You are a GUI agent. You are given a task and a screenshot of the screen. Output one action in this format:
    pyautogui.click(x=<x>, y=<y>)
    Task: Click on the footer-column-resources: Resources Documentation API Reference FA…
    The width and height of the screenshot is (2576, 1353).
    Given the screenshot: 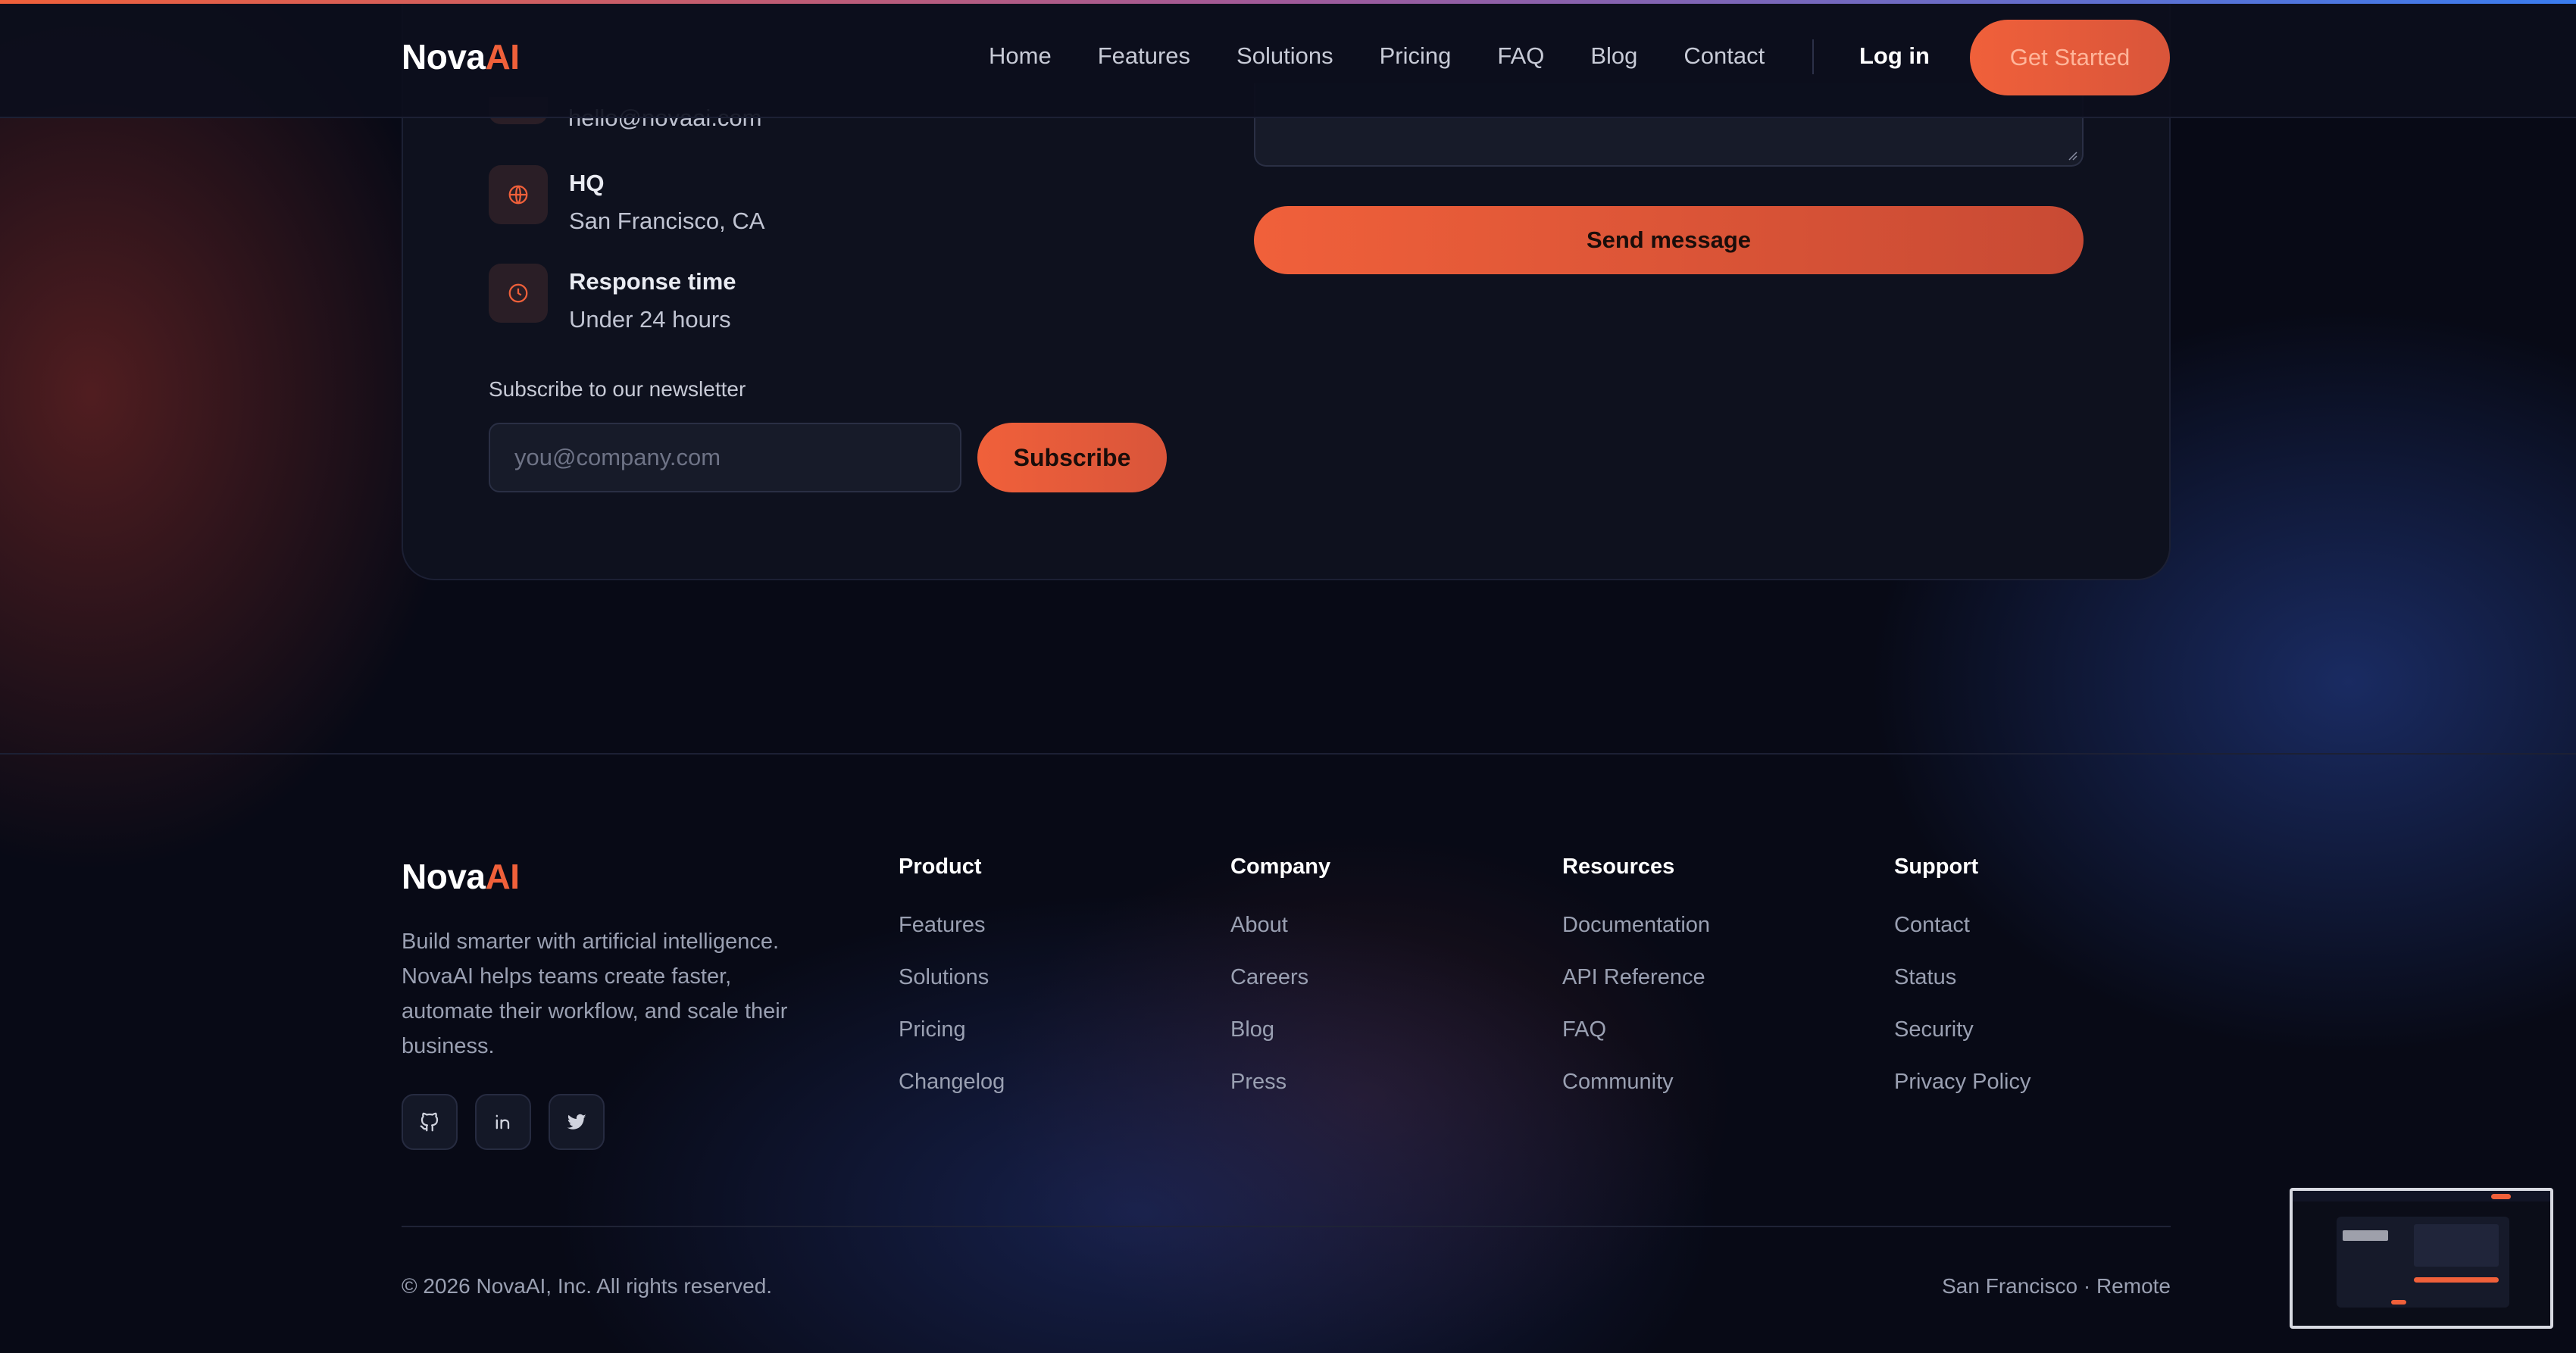 What is the action you would take?
    pyautogui.click(x=1636, y=989)
    